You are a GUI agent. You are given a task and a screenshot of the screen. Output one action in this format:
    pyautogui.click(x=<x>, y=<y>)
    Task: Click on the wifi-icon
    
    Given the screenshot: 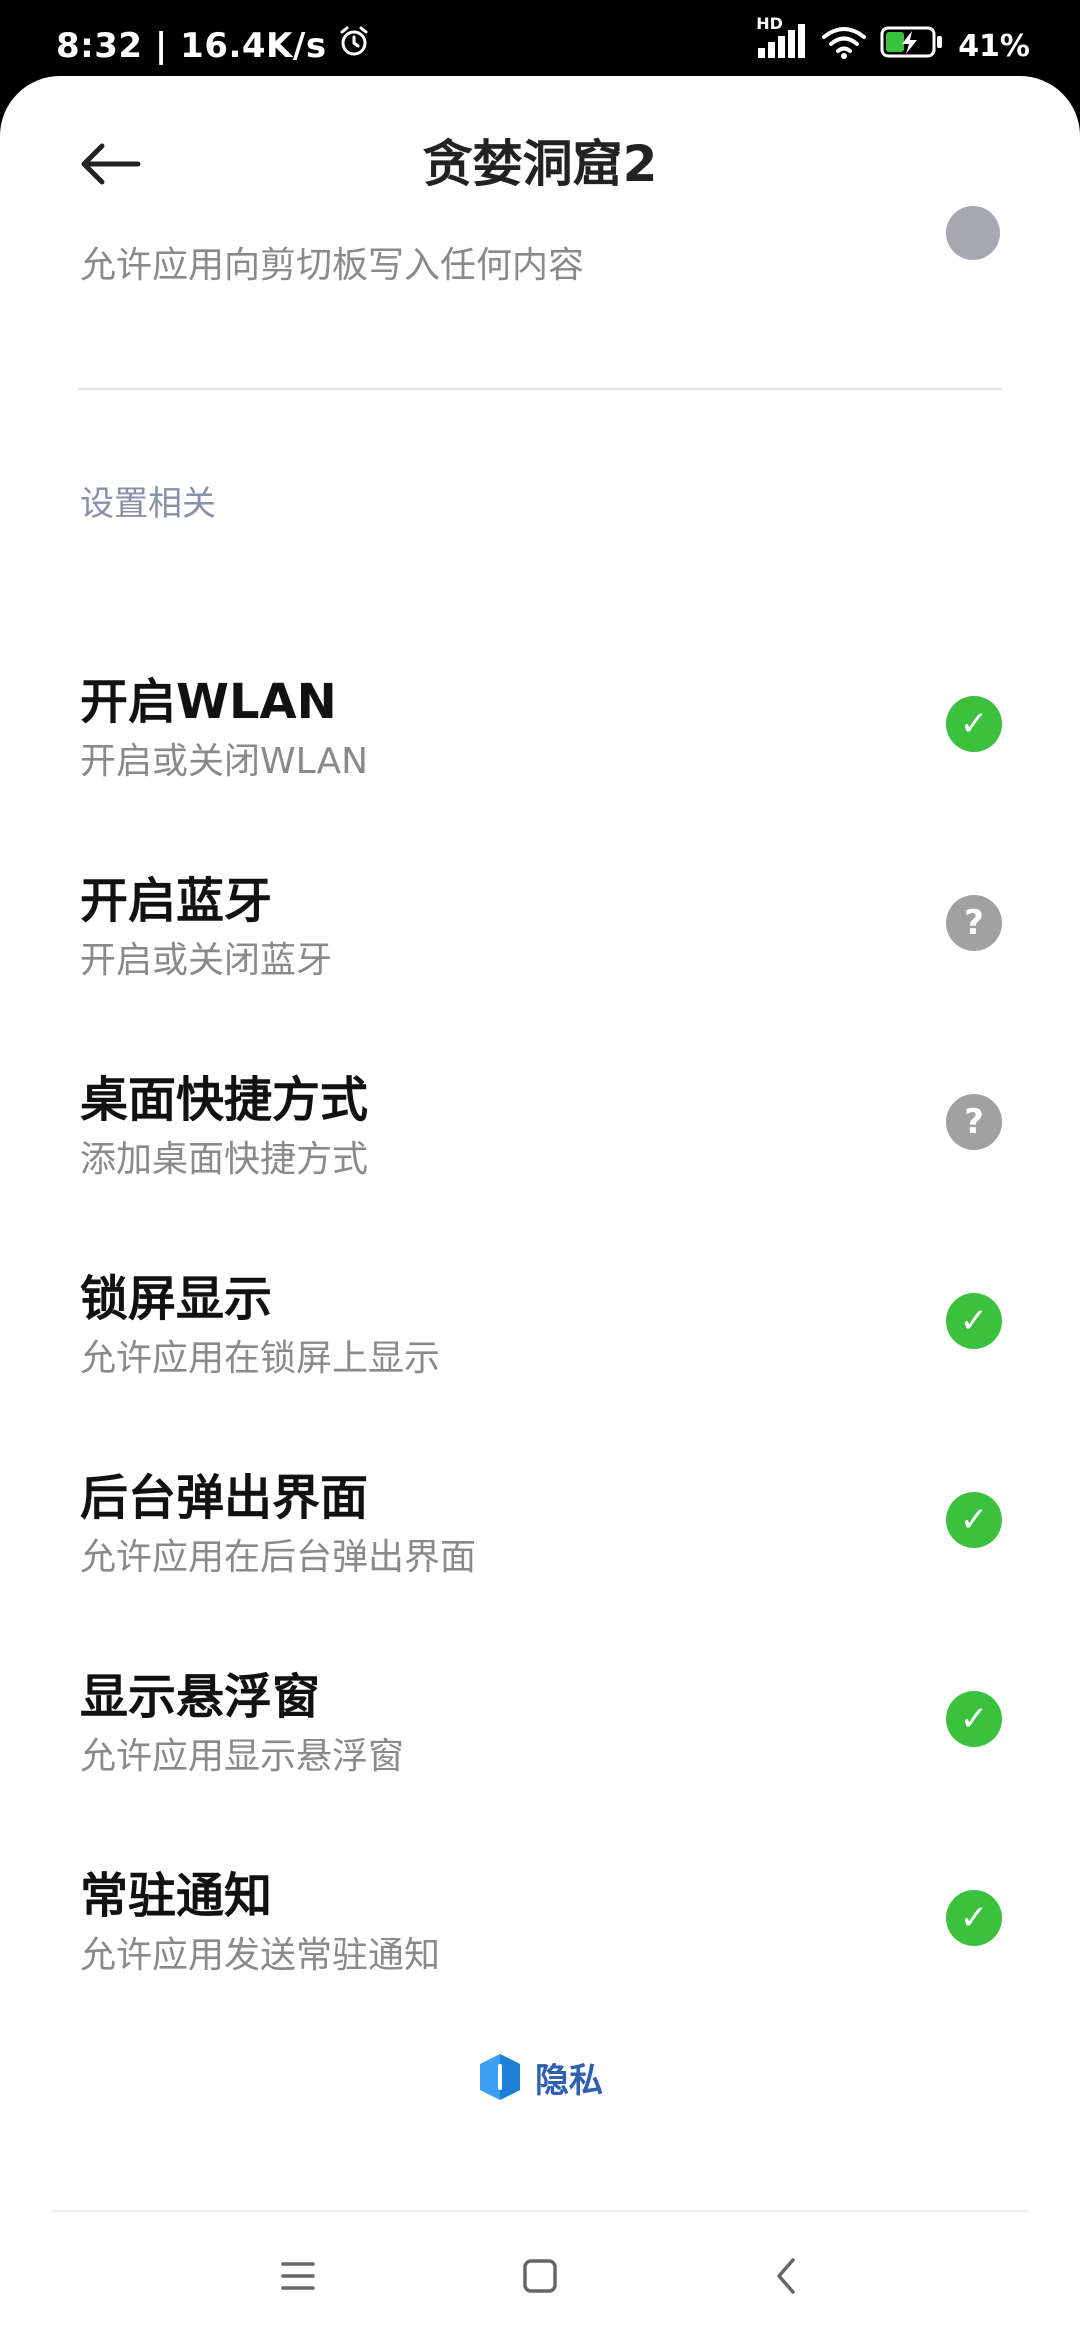 What is the action you would take?
    pyautogui.click(x=844, y=46)
    